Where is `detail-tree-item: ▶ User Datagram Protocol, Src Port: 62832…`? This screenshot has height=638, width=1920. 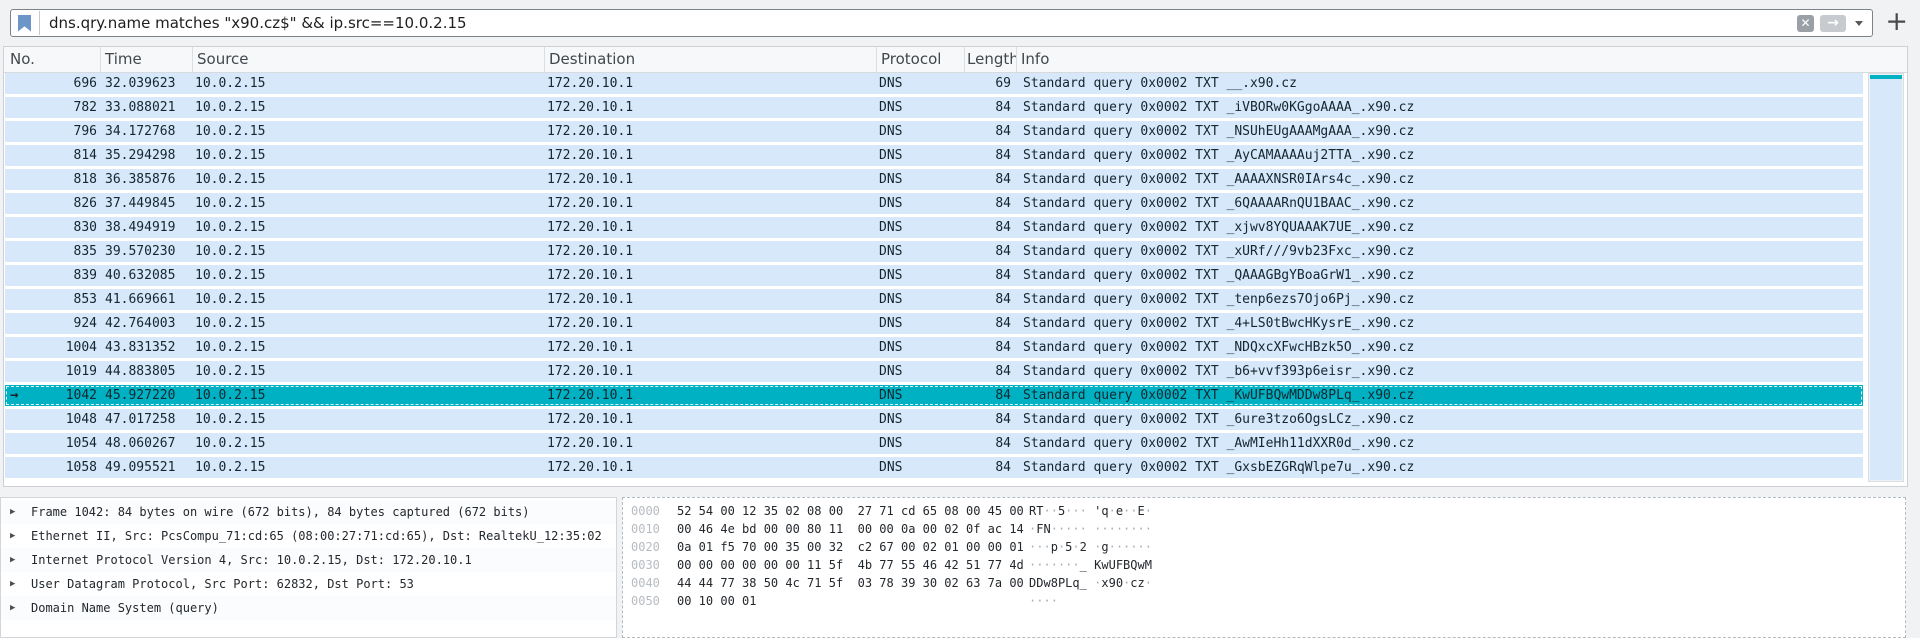 detail-tree-item: ▶ User Datagram Protocol, Src Port: 62832… is located at coordinates (308, 584).